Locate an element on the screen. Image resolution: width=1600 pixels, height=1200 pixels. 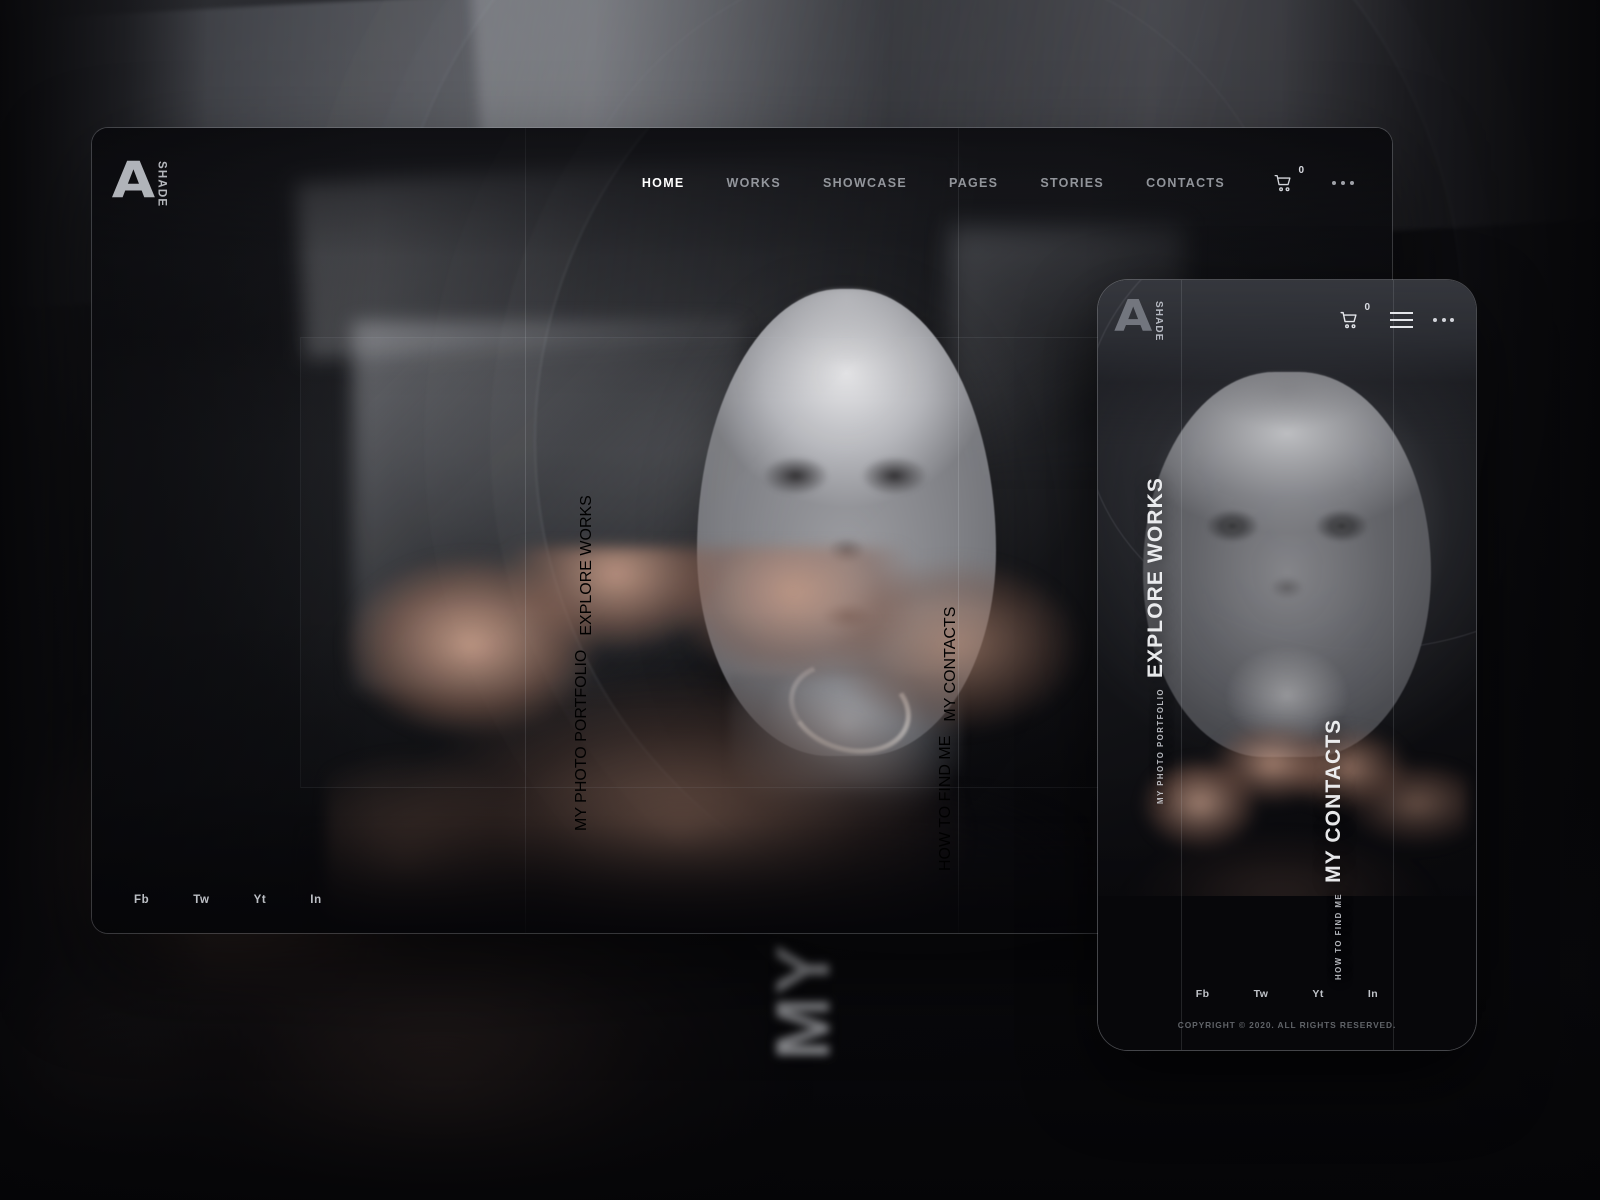
mobile-logo-letter-a: A is located at coordinates (1133, 316).